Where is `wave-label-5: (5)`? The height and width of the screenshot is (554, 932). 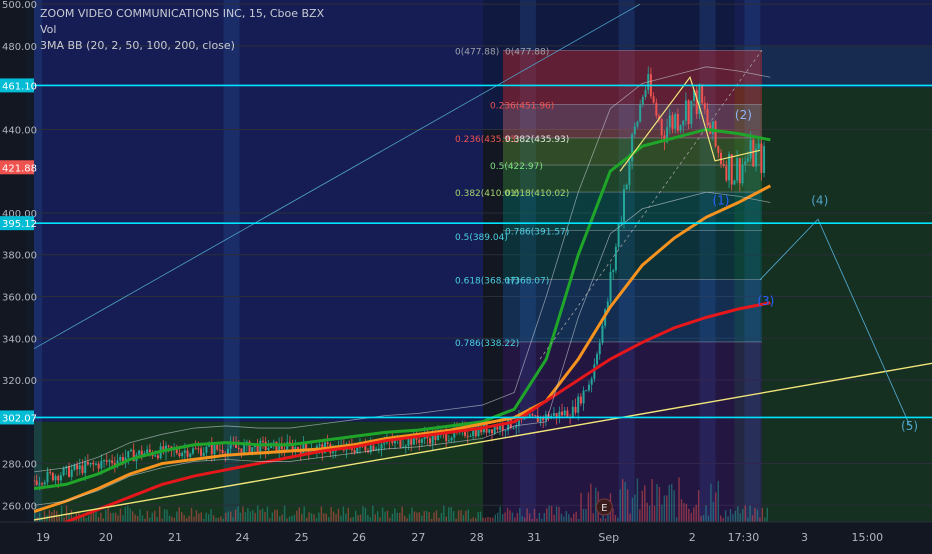 wave-label-5: (5) is located at coordinates (909, 426).